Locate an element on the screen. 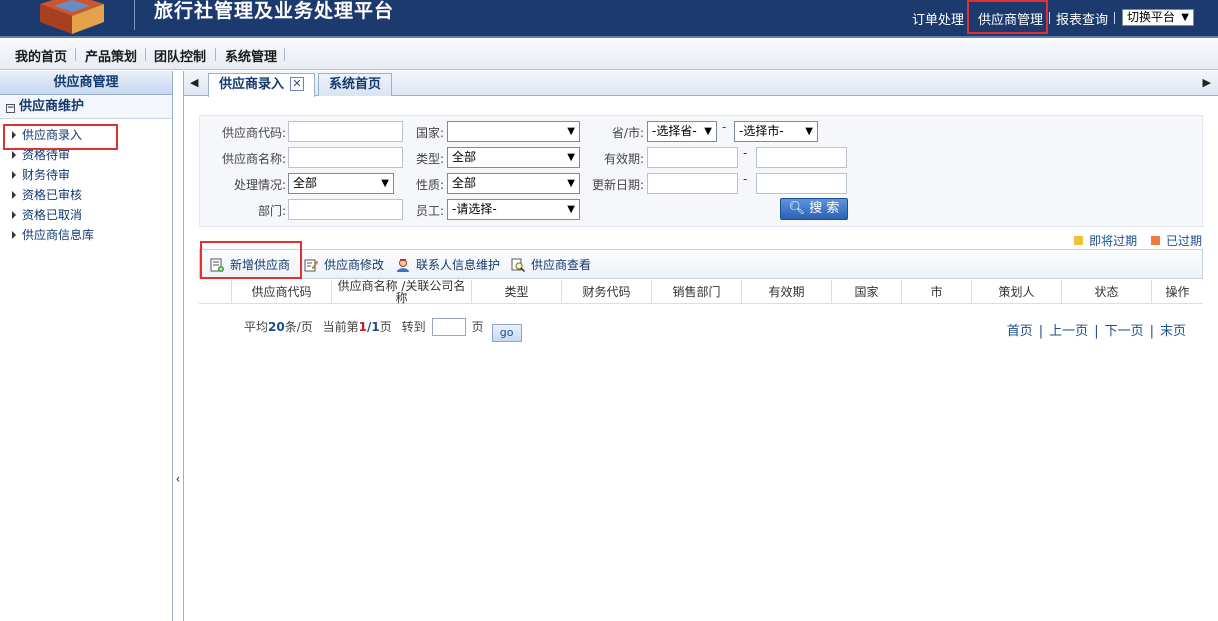 The height and width of the screenshot is (621, 1218). tab-label: 系统首页 is located at coordinates (355, 84).